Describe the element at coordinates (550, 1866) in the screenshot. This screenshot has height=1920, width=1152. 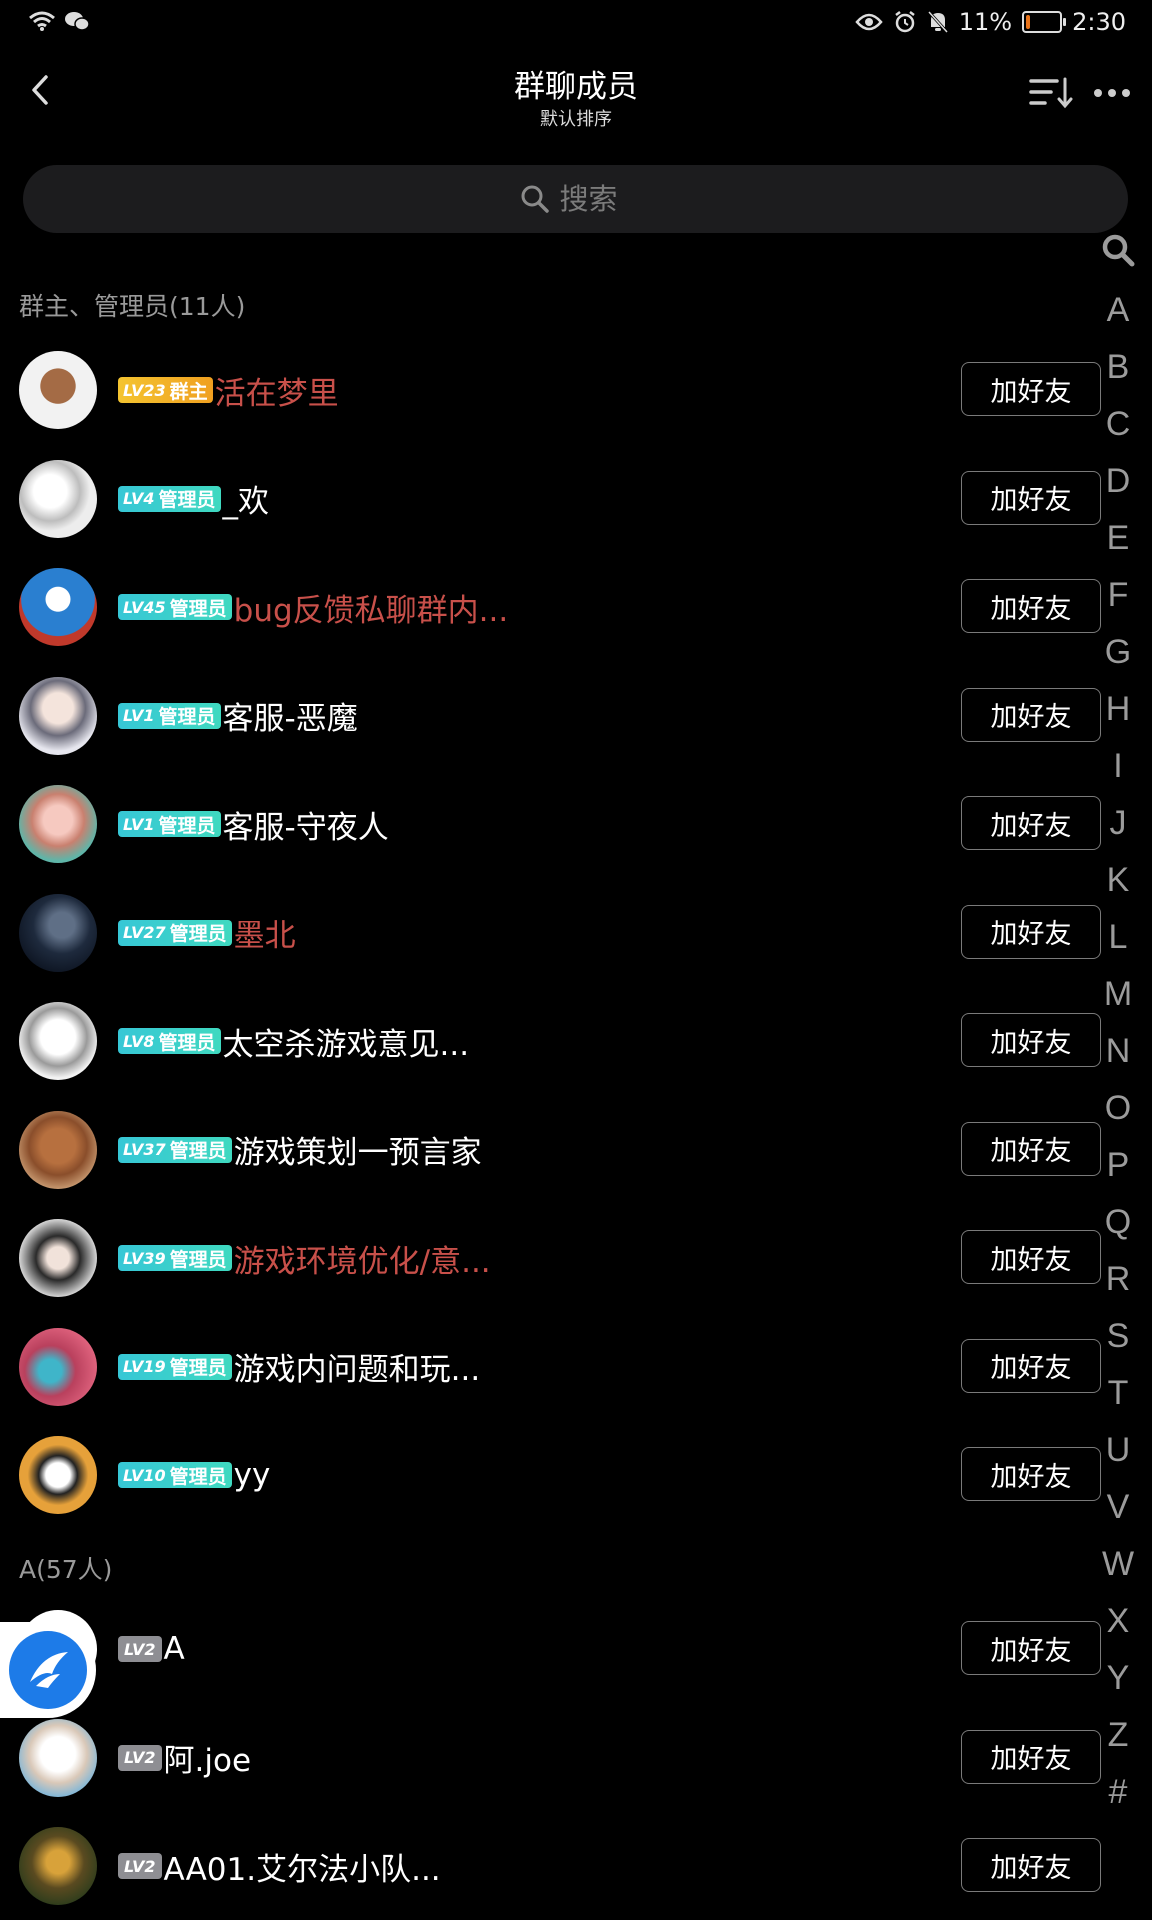
I see `member-row: LV2 AA01.艾尔法小队... 加好友` at that location.